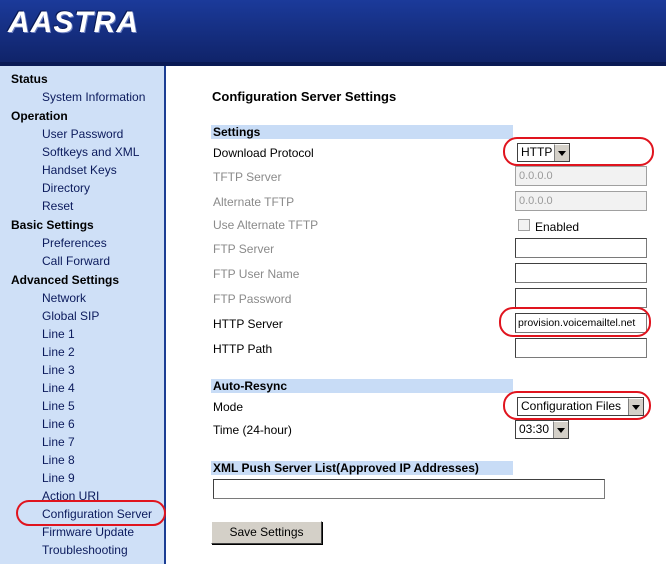 The width and height of the screenshot is (666, 564). Describe the element at coordinates (252, 299) in the screenshot. I see `ftp-password-label: FTP Password` at that location.